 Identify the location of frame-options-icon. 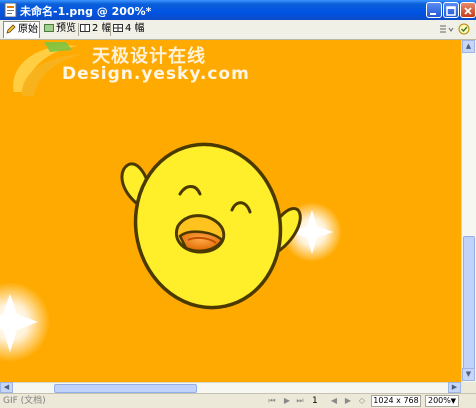
(447, 29).